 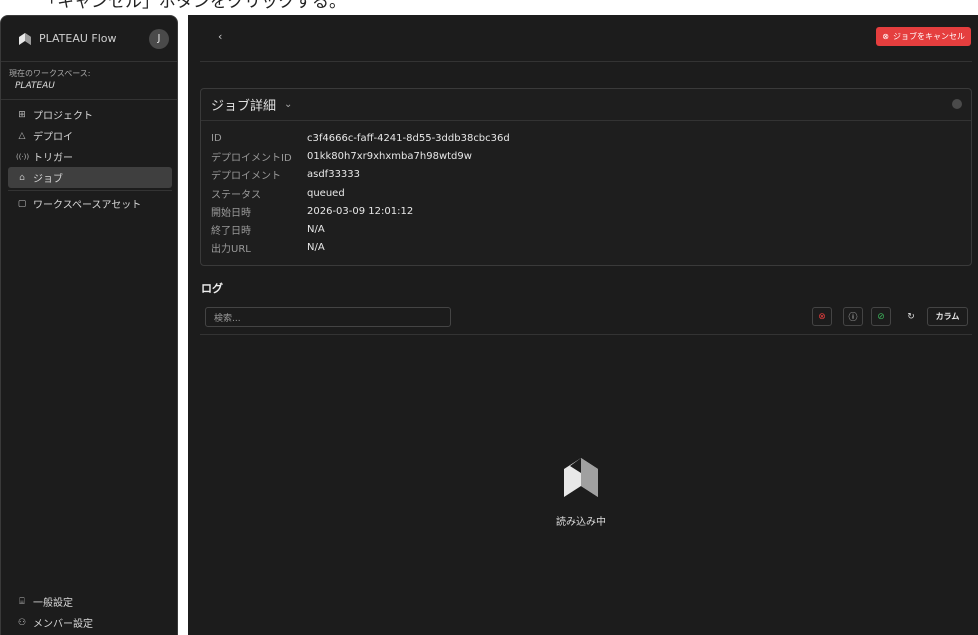 What do you see at coordinates (35, 86) in the screenshot?
I see `workspace-name: PLATEAU` at bounding box center [35, 86].